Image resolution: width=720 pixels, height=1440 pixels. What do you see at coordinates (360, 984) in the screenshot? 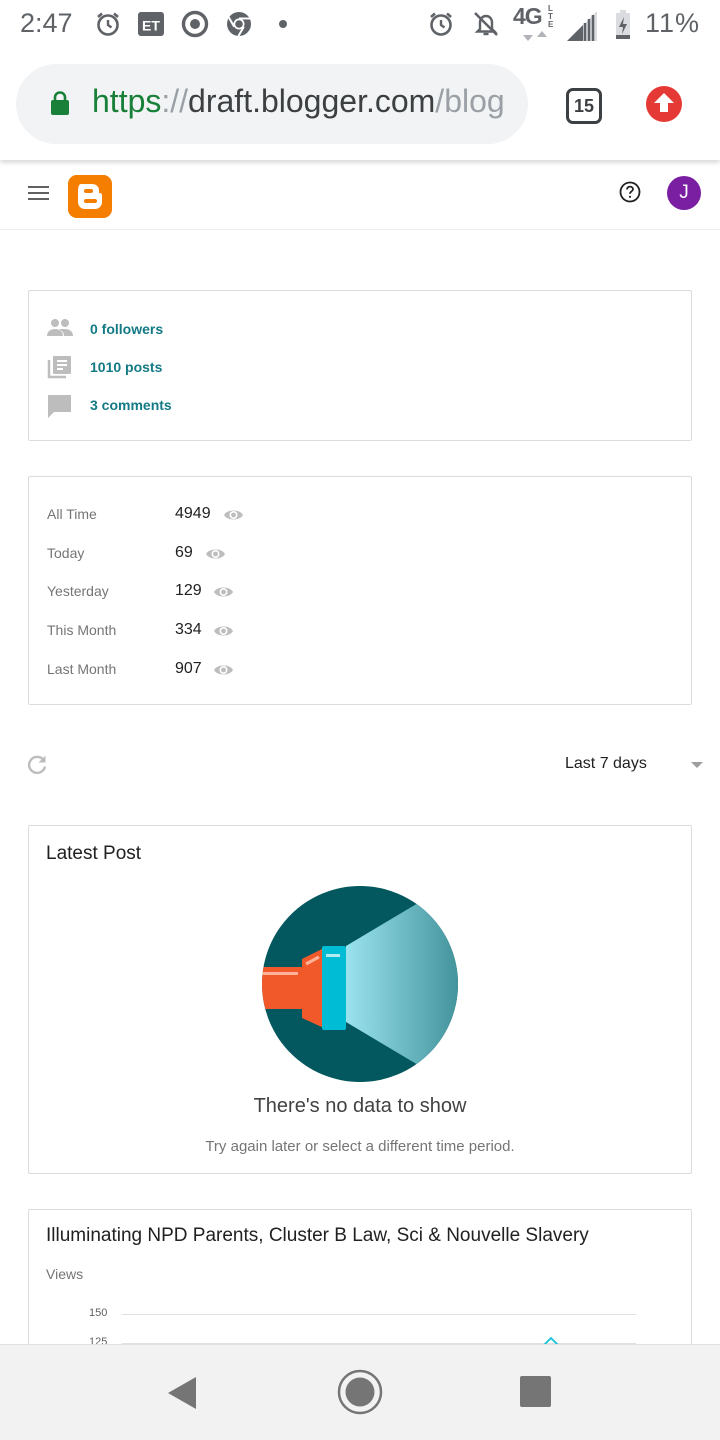
I see `flashlight-empty-illustration` at bounding box center [360, 984].